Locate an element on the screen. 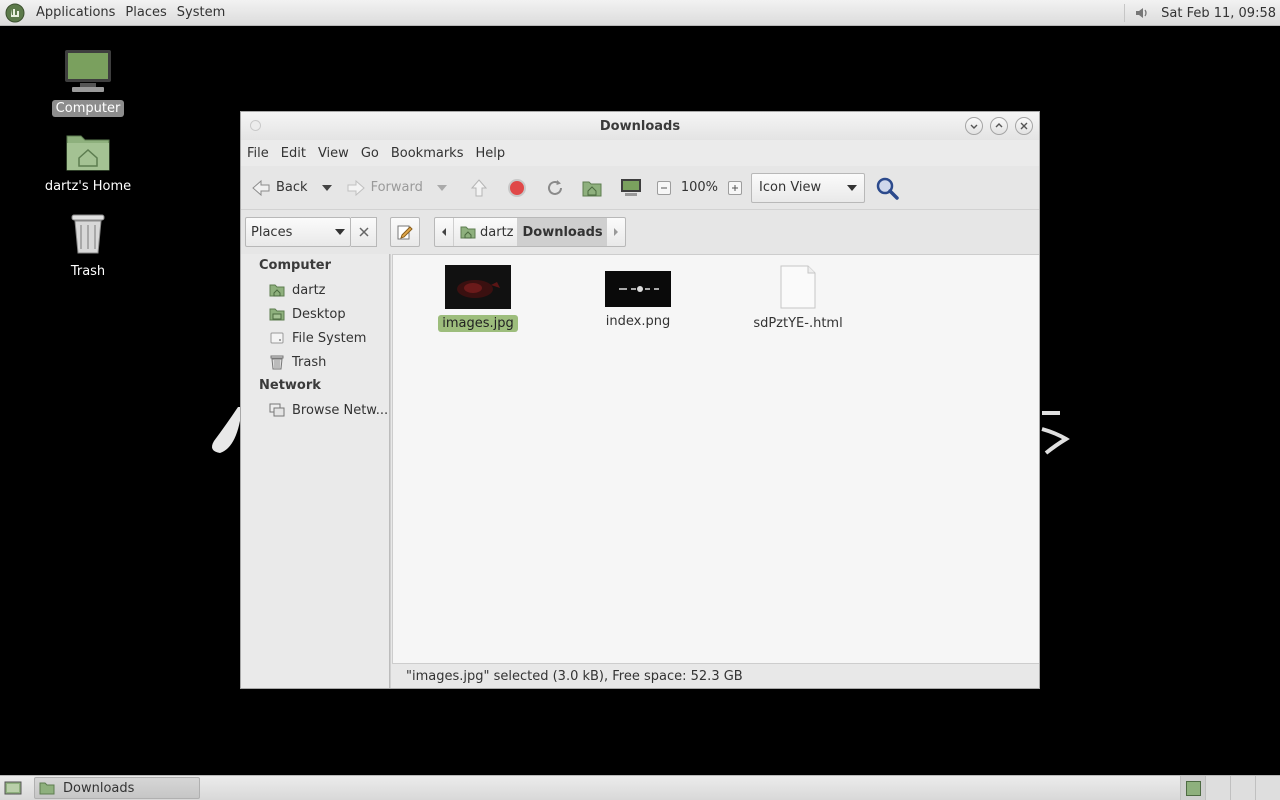 This screenshot has width=1280, height=800. close-sidebar-button is located at coordinates (364, 232).